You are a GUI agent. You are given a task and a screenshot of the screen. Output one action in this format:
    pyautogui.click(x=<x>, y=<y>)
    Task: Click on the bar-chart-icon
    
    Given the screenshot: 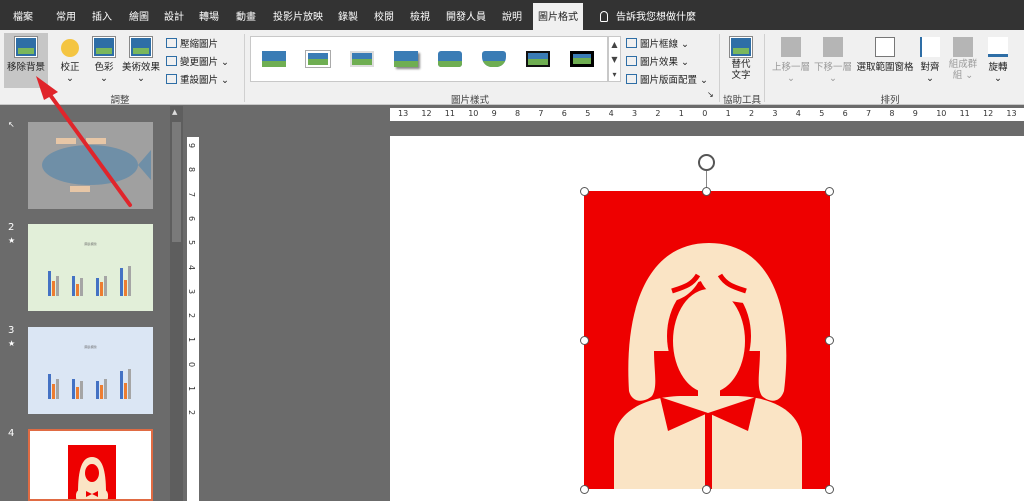 What is the action you would take?
    pyautogui.click(x=89, y=384)
    